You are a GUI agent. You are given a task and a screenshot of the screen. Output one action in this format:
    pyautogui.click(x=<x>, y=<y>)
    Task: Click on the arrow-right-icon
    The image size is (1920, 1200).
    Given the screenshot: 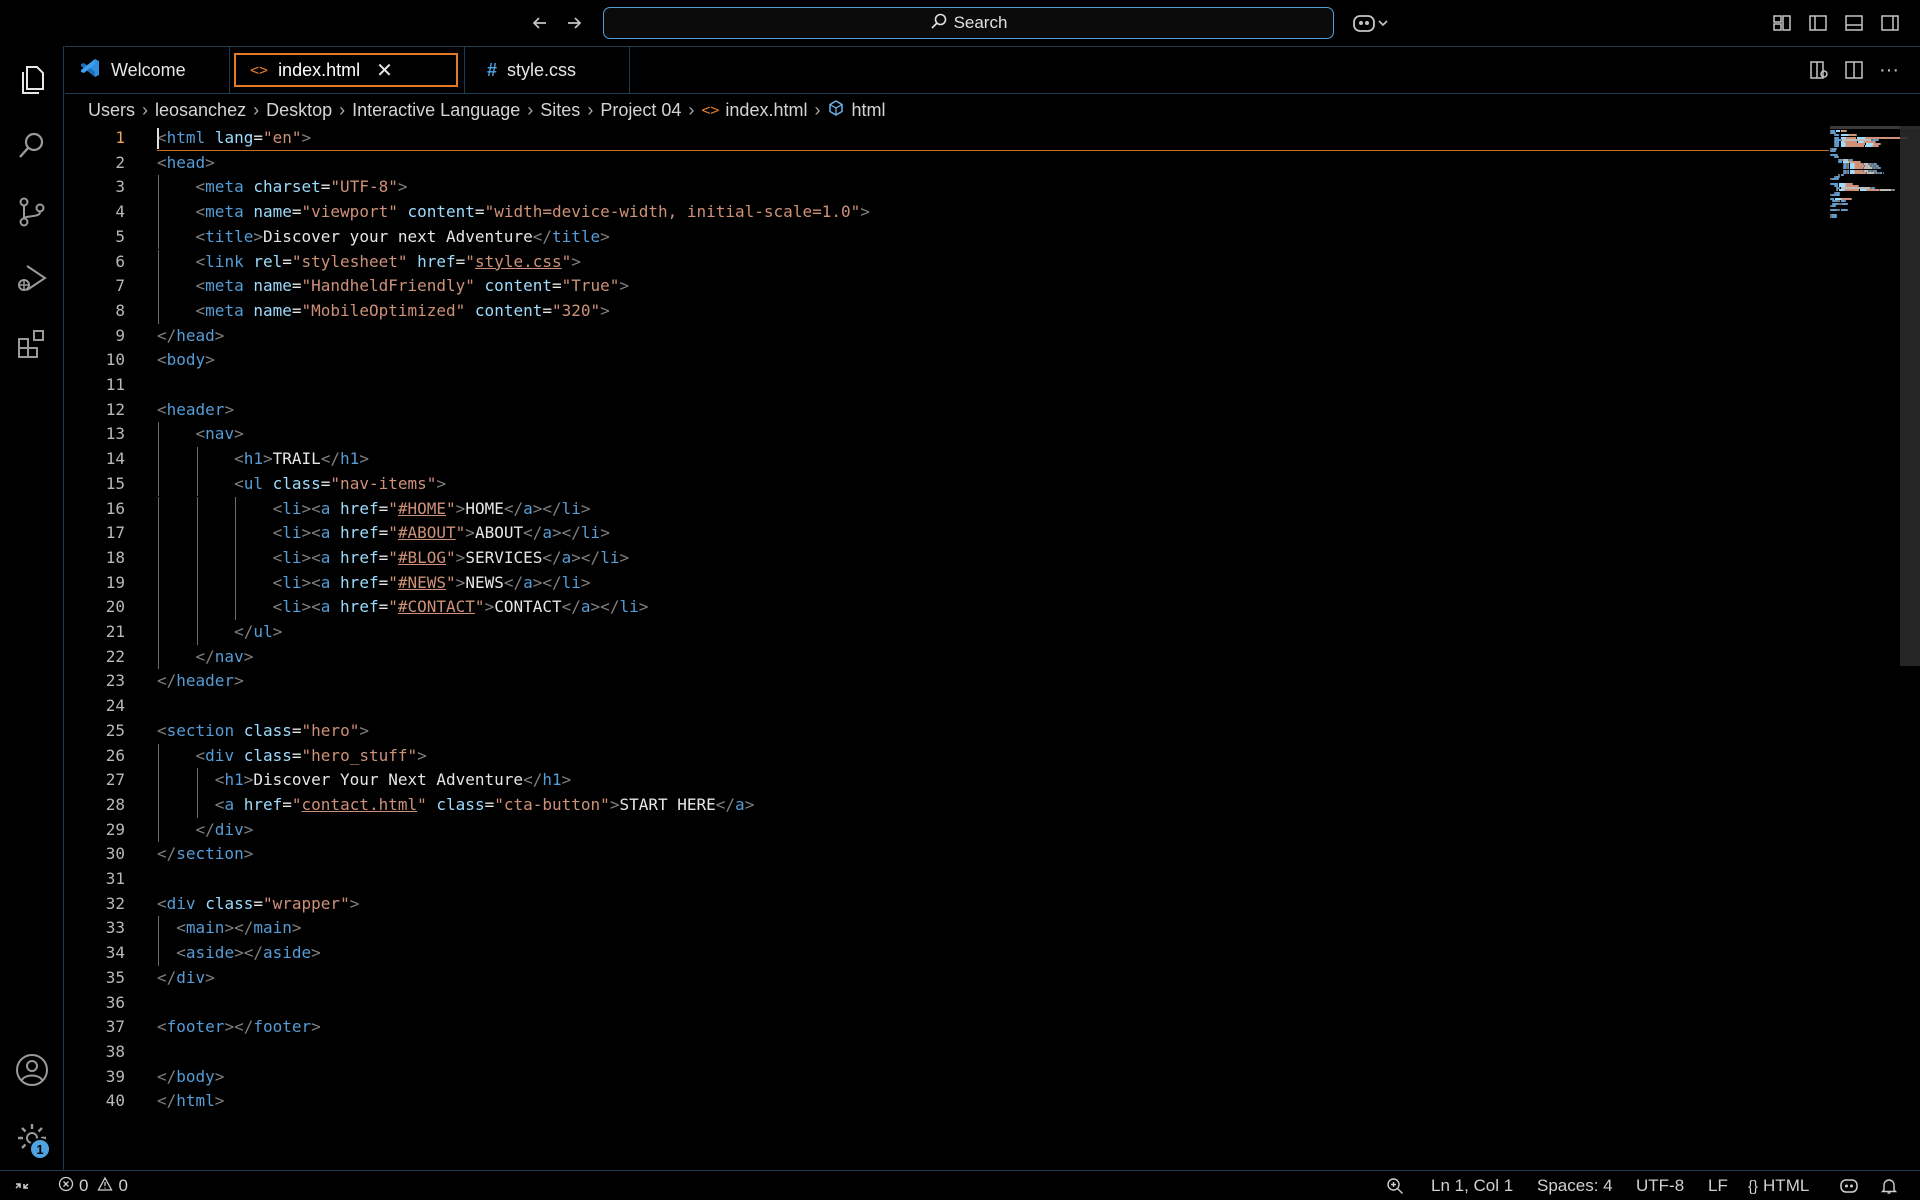 What is the action you would take?
    pyautogui.click(x=574, y=23)
    